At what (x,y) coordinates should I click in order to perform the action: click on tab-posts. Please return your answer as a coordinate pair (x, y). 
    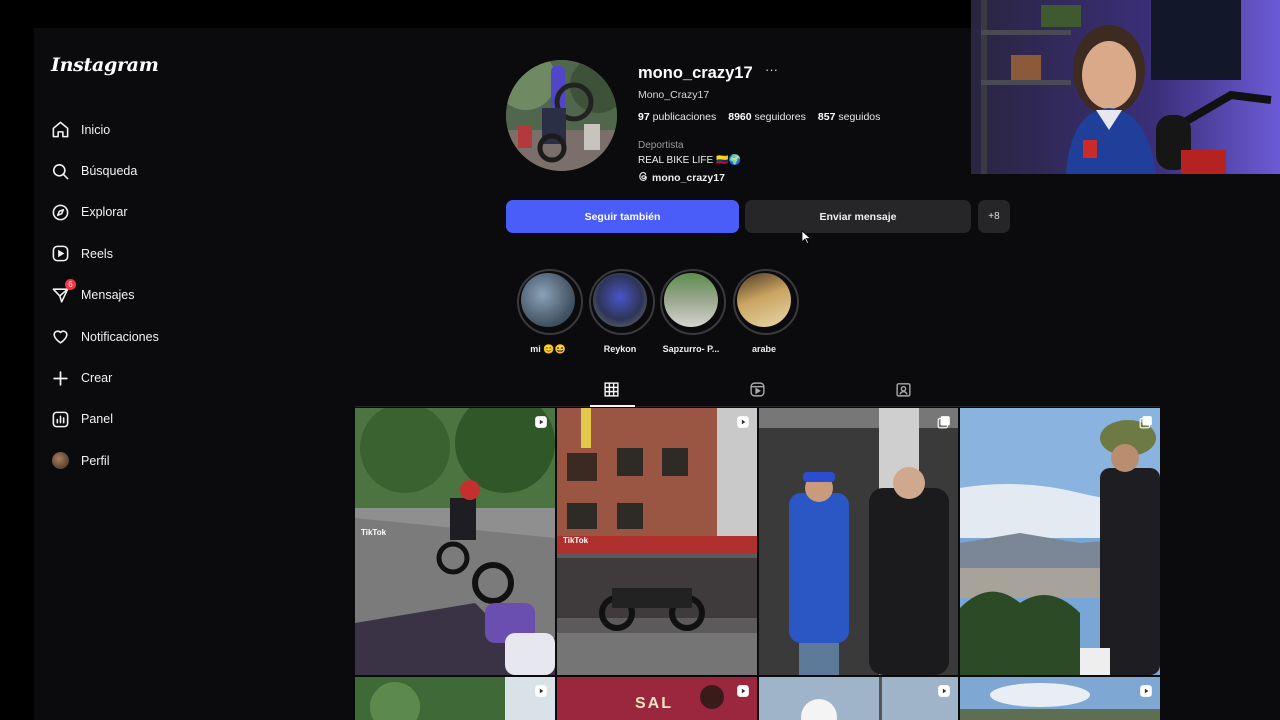
    Looking at the image, I should click on (612, 390).